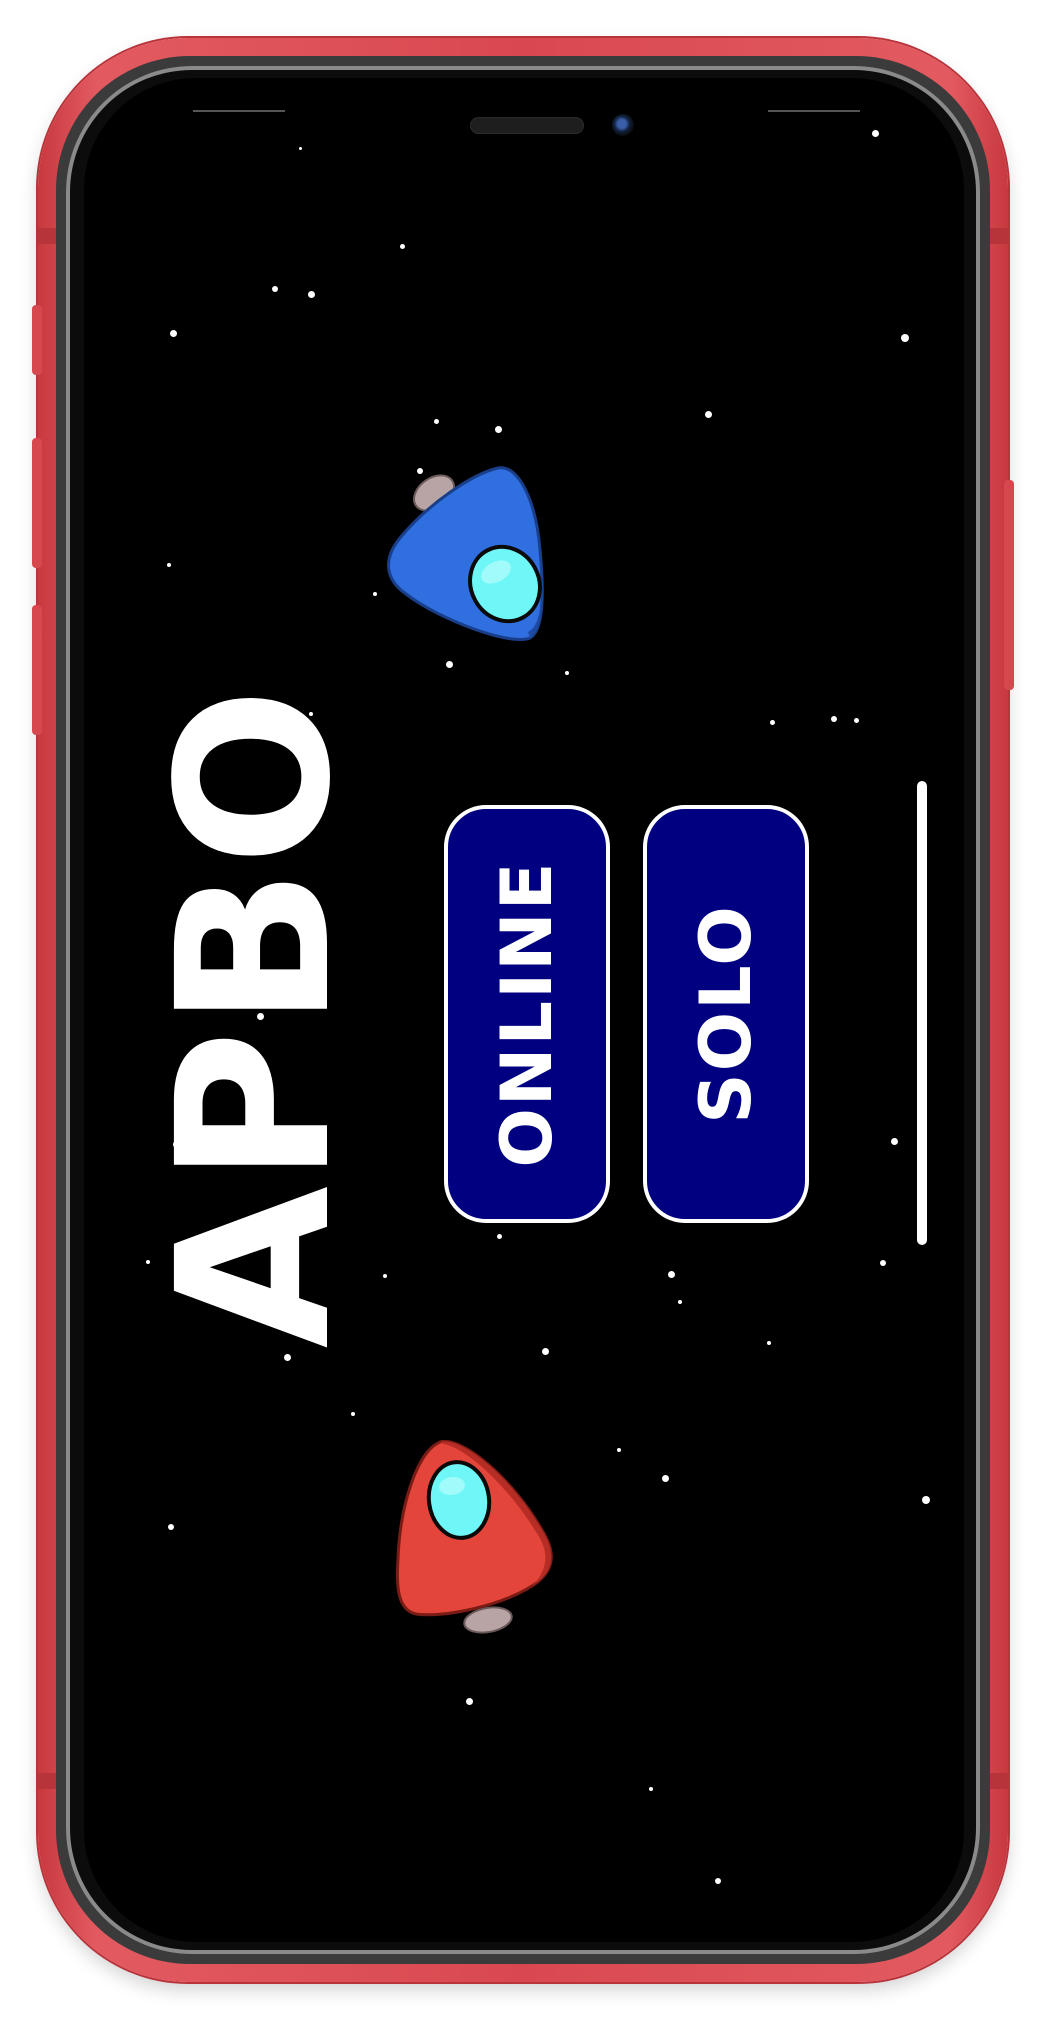 This screenshot has height=2025, width=1048. I want to click on red-spaceship-icon, so click(474, 1536).